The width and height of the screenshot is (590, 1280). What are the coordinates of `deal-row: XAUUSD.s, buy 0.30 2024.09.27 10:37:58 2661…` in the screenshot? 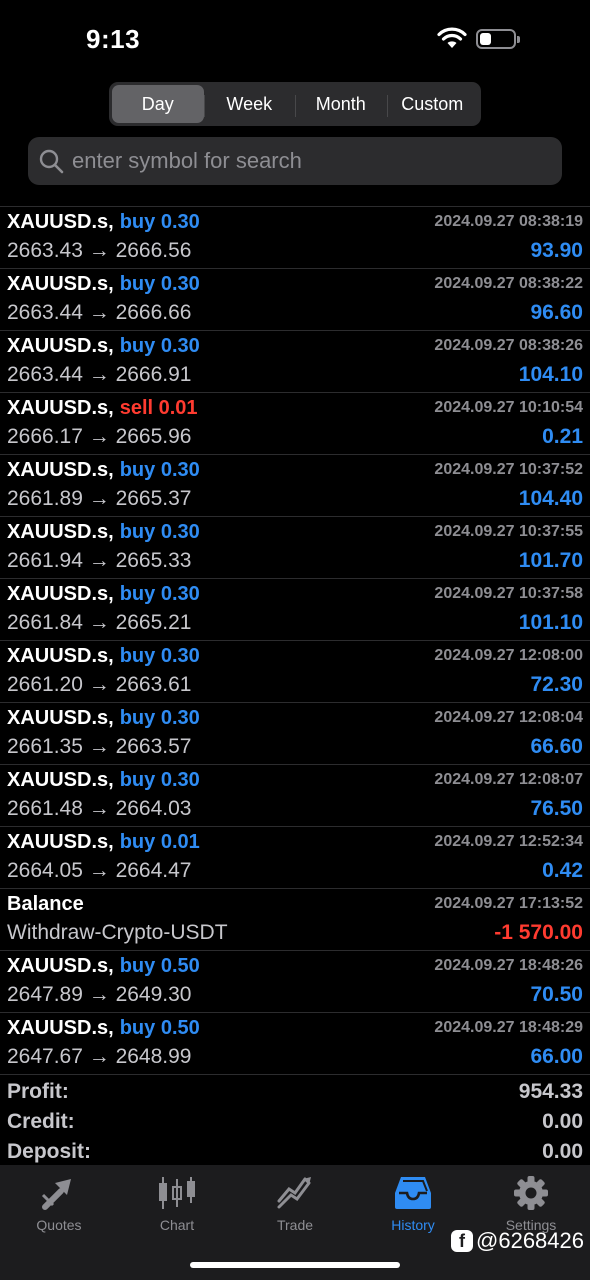 It's located at (295, 610).